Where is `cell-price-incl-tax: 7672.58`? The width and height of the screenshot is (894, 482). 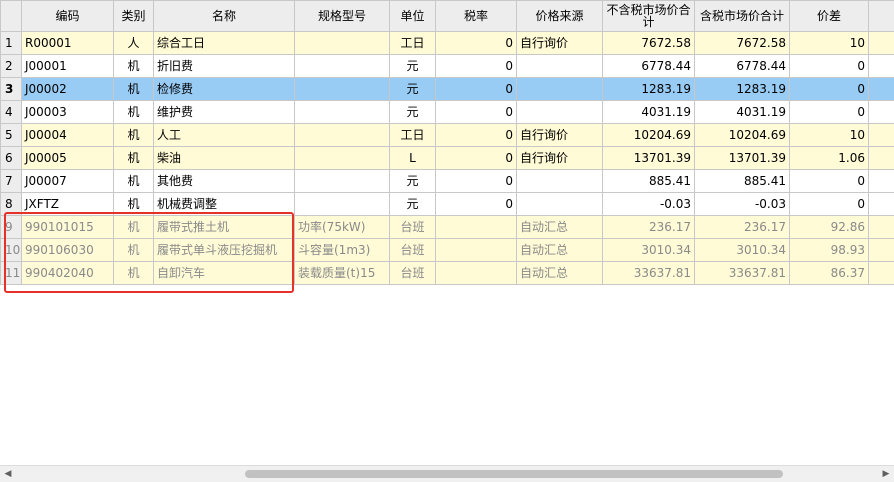
cell-price-incl-tax: 7672.58 is located at coordinates (742, 43).